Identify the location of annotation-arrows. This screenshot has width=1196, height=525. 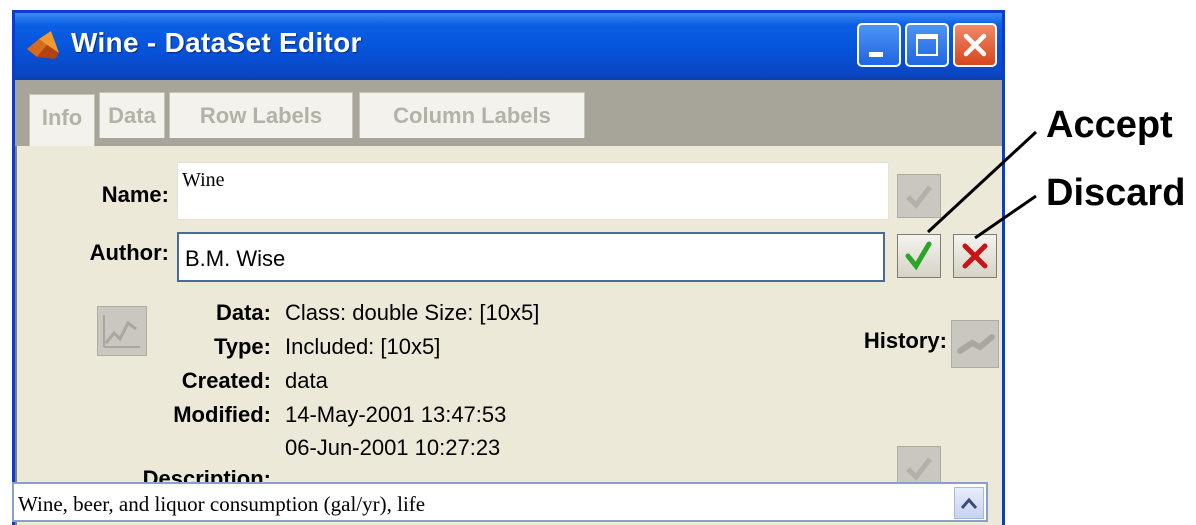
(982, 185).